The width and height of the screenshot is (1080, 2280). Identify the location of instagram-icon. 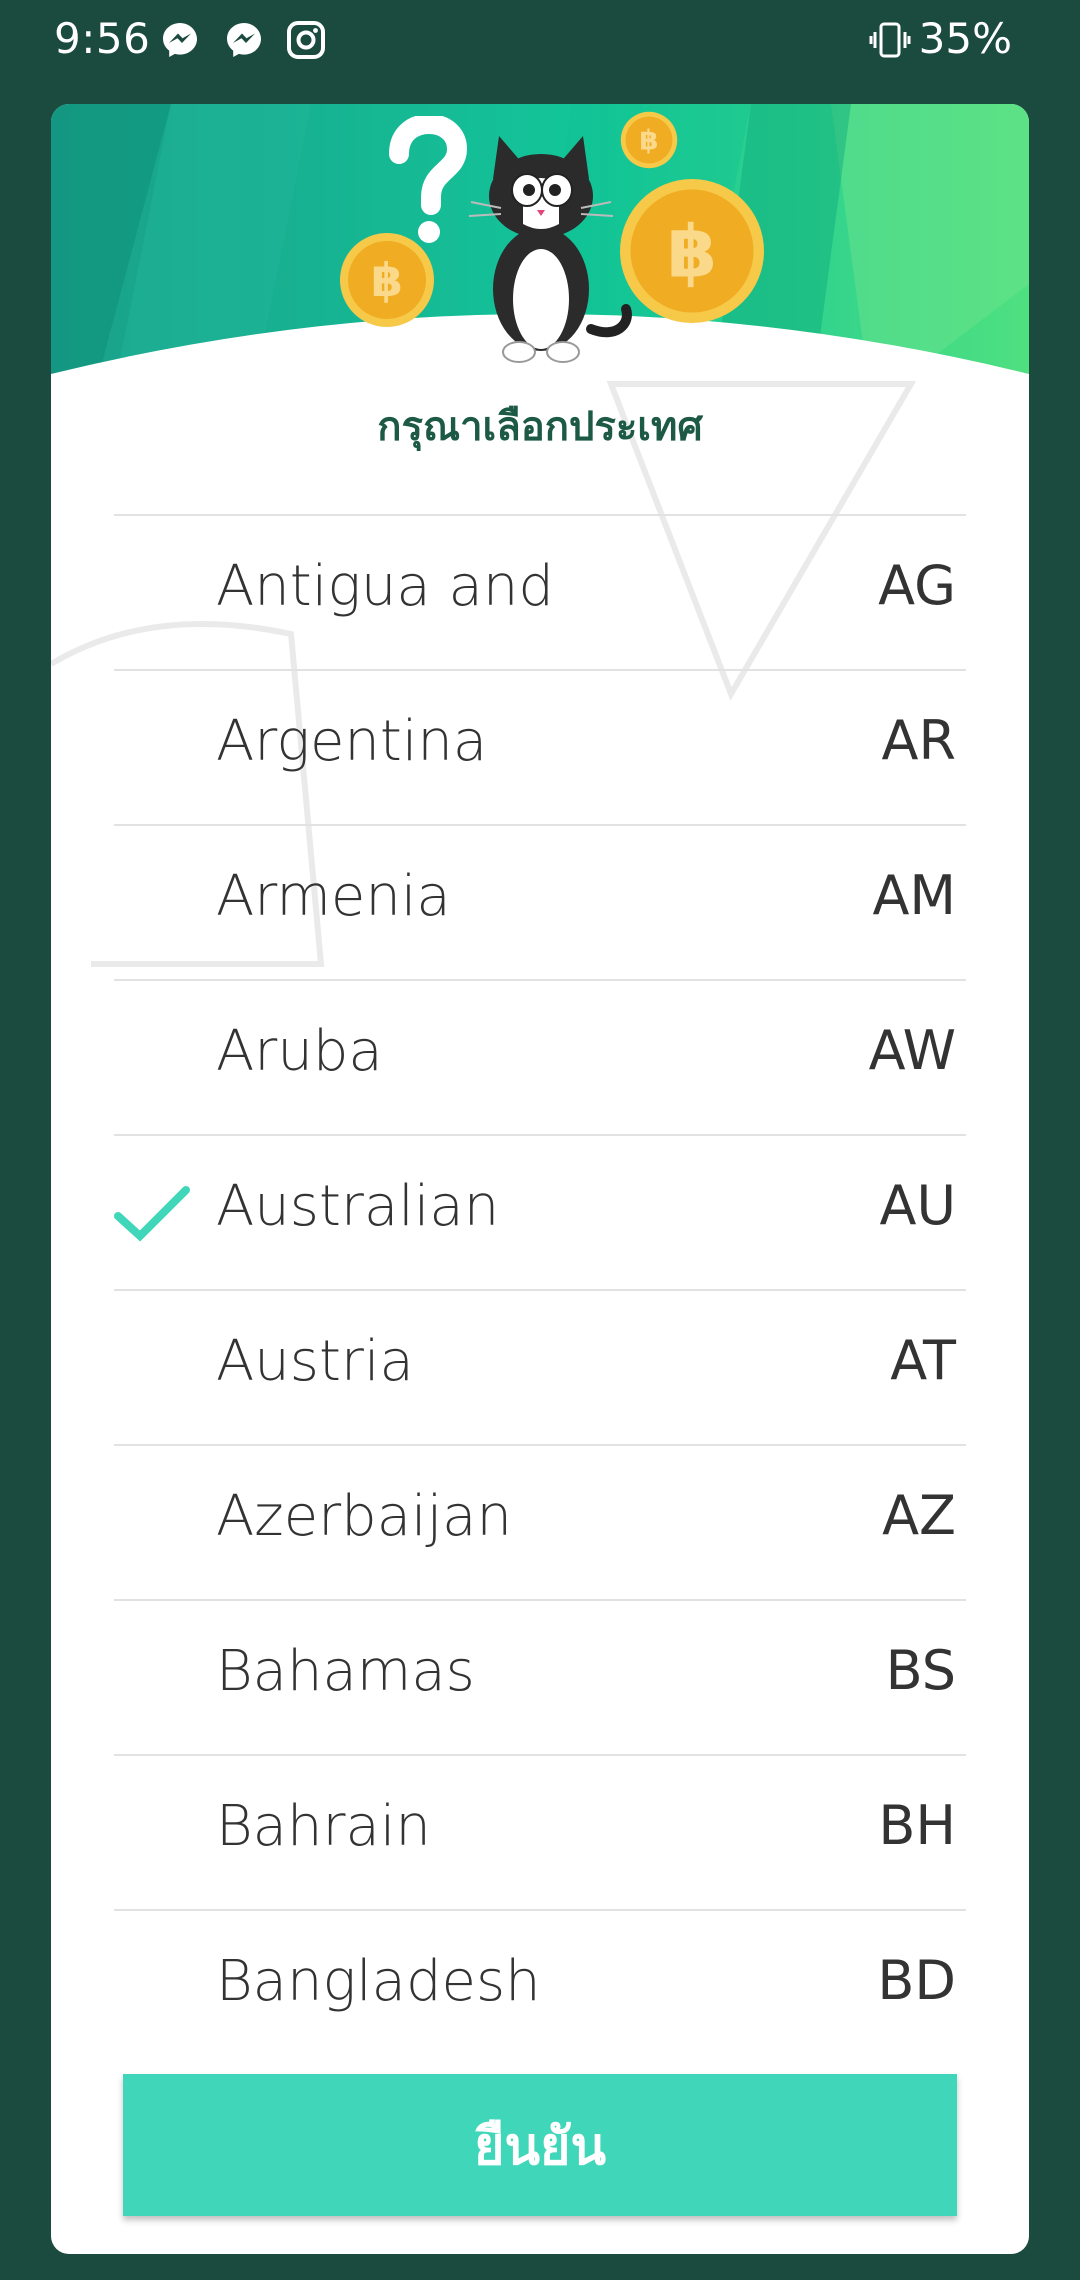
(306, 40).